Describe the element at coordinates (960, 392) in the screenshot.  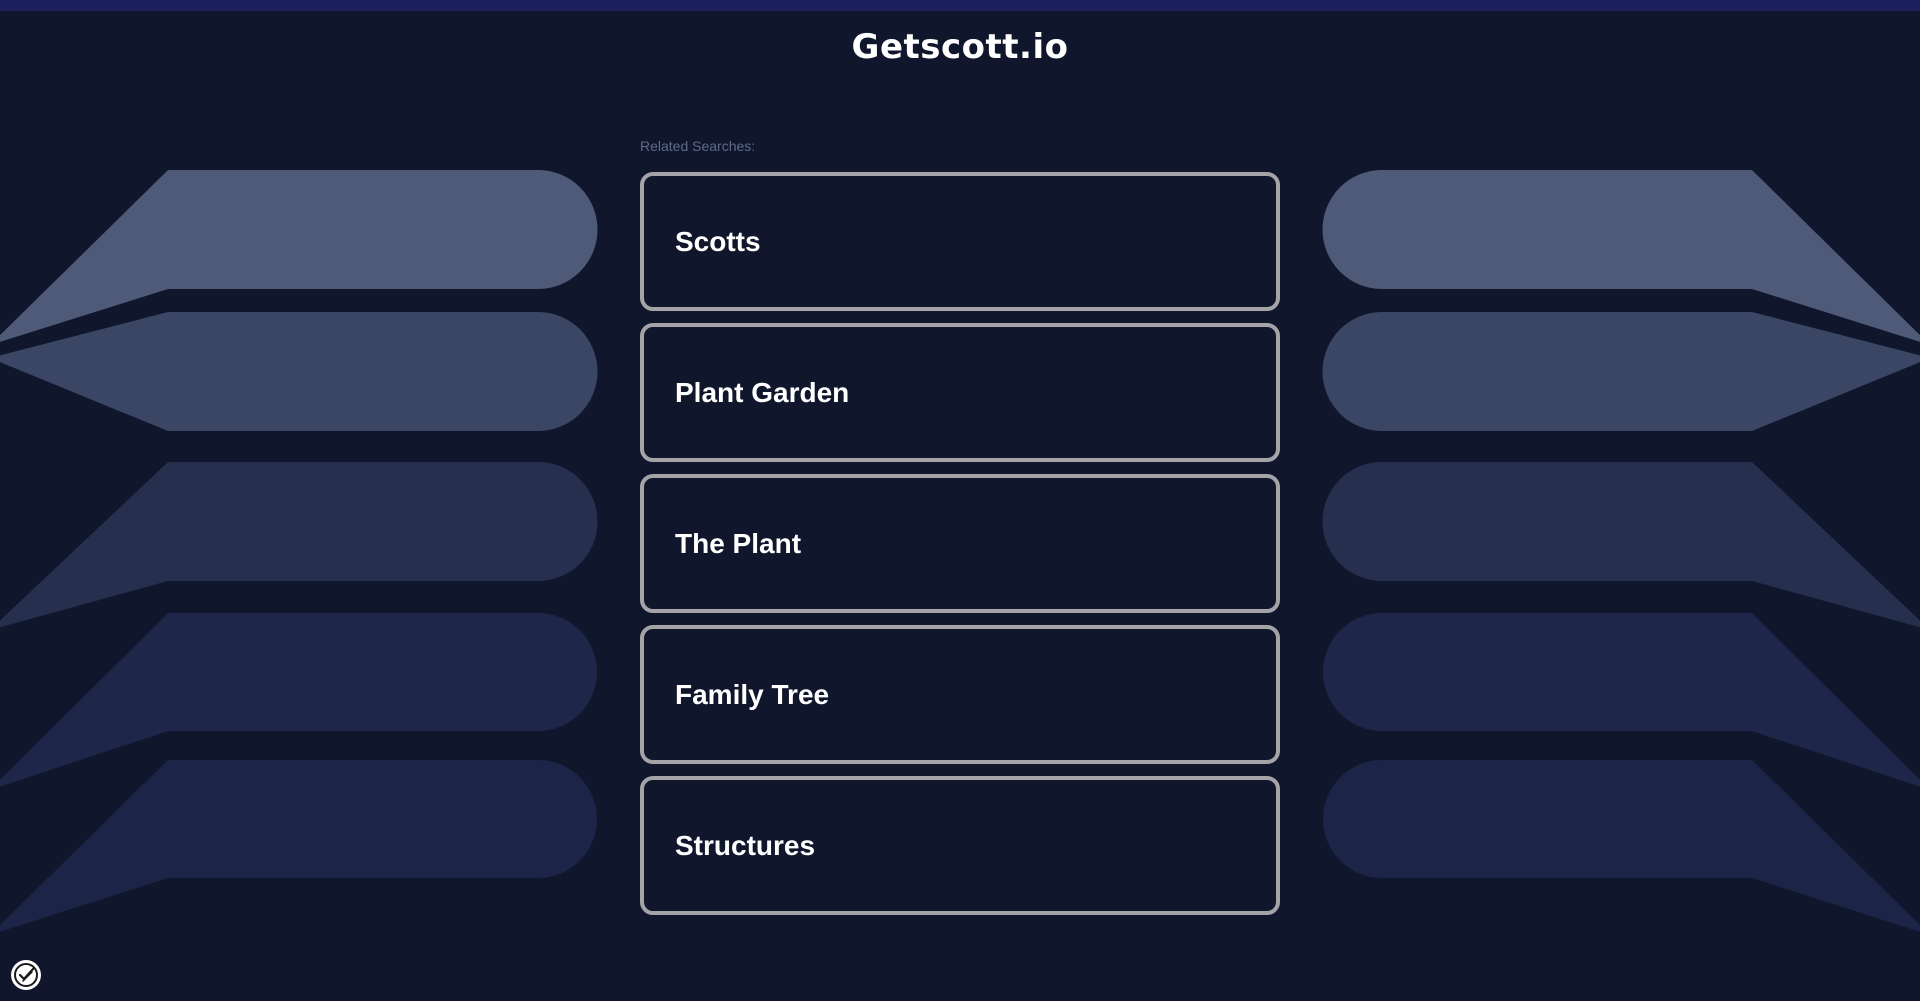
I see `related-search-plant-garden: Plant Garden` at that location.